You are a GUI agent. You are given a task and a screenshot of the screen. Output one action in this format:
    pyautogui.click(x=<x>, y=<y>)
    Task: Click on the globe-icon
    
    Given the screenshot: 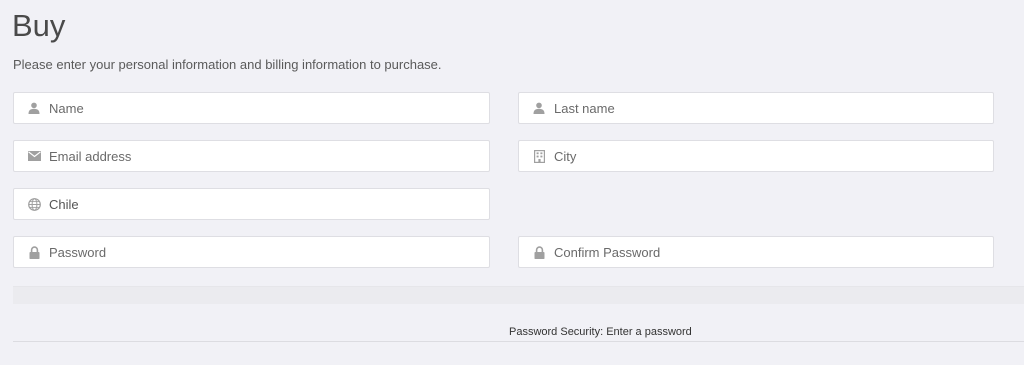 What is the action you would take?
    pyautogui.click(x=34, y=204)
    